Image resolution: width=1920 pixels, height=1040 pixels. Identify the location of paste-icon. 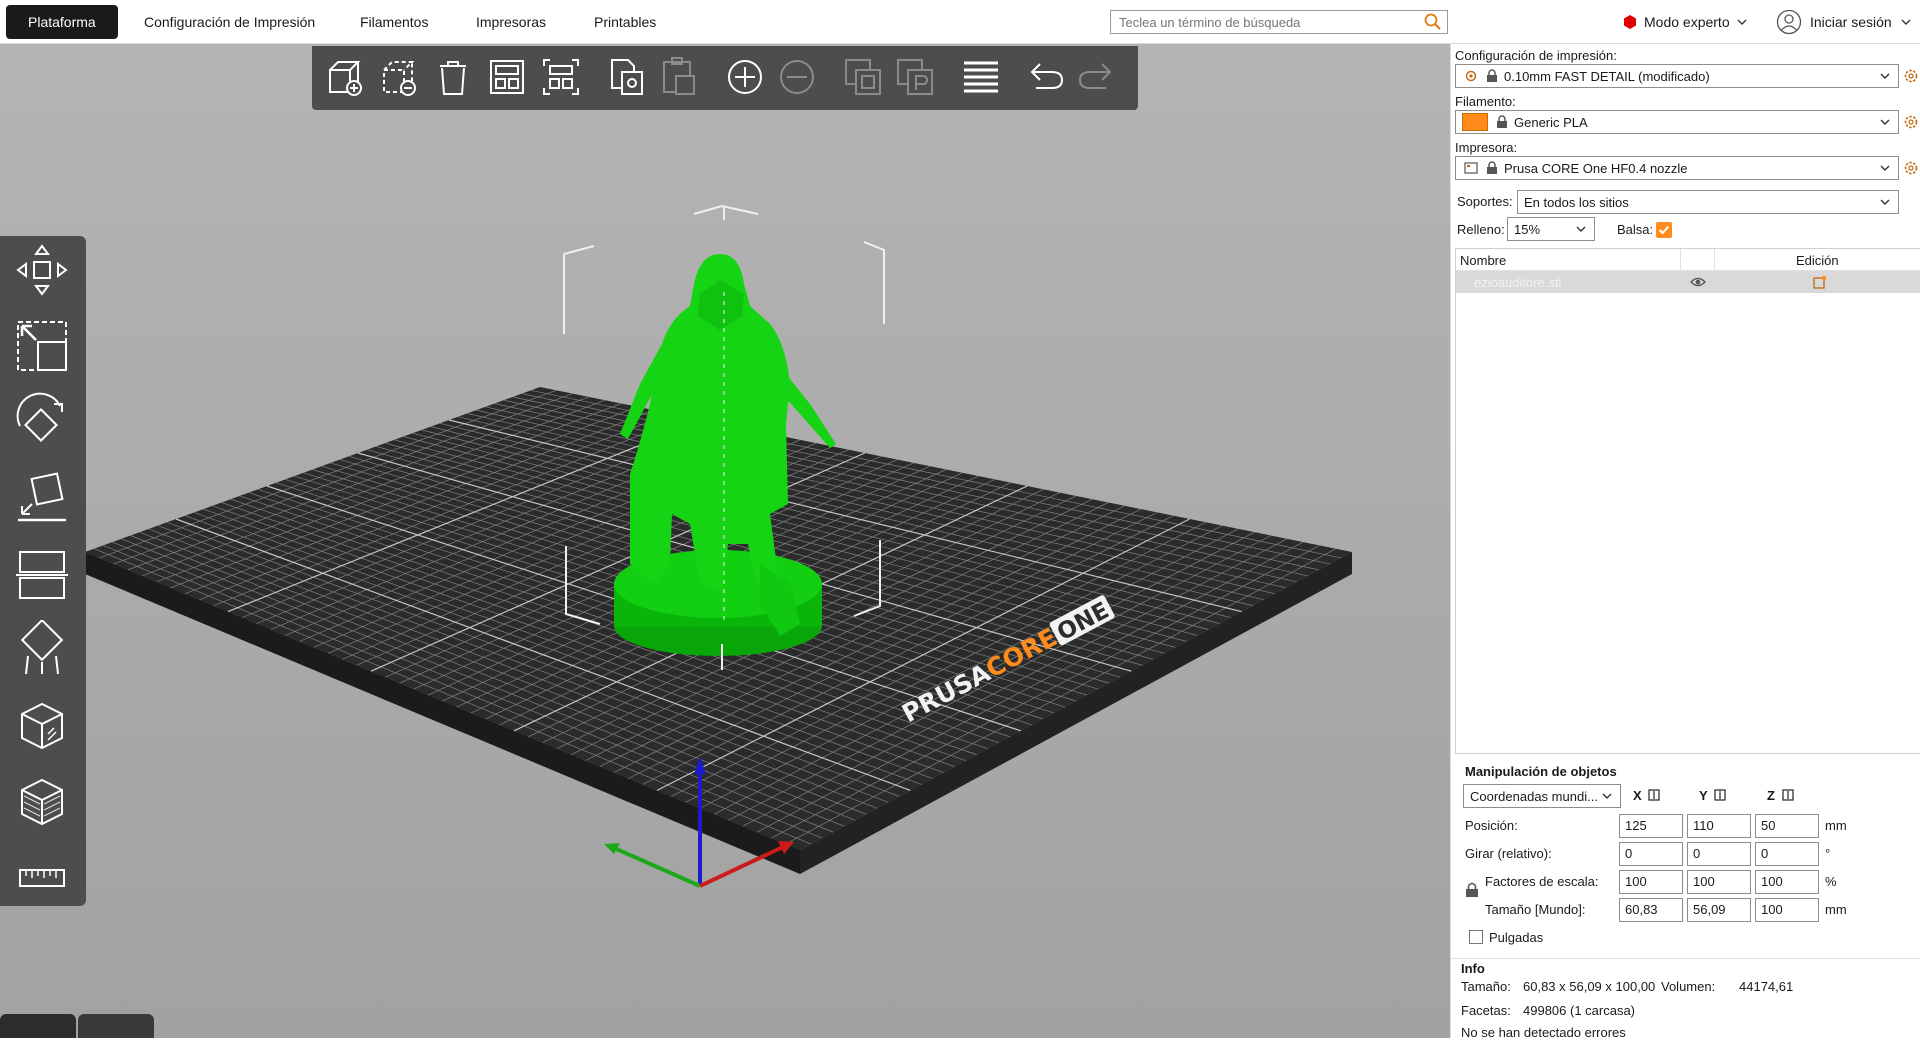
(679, 76).